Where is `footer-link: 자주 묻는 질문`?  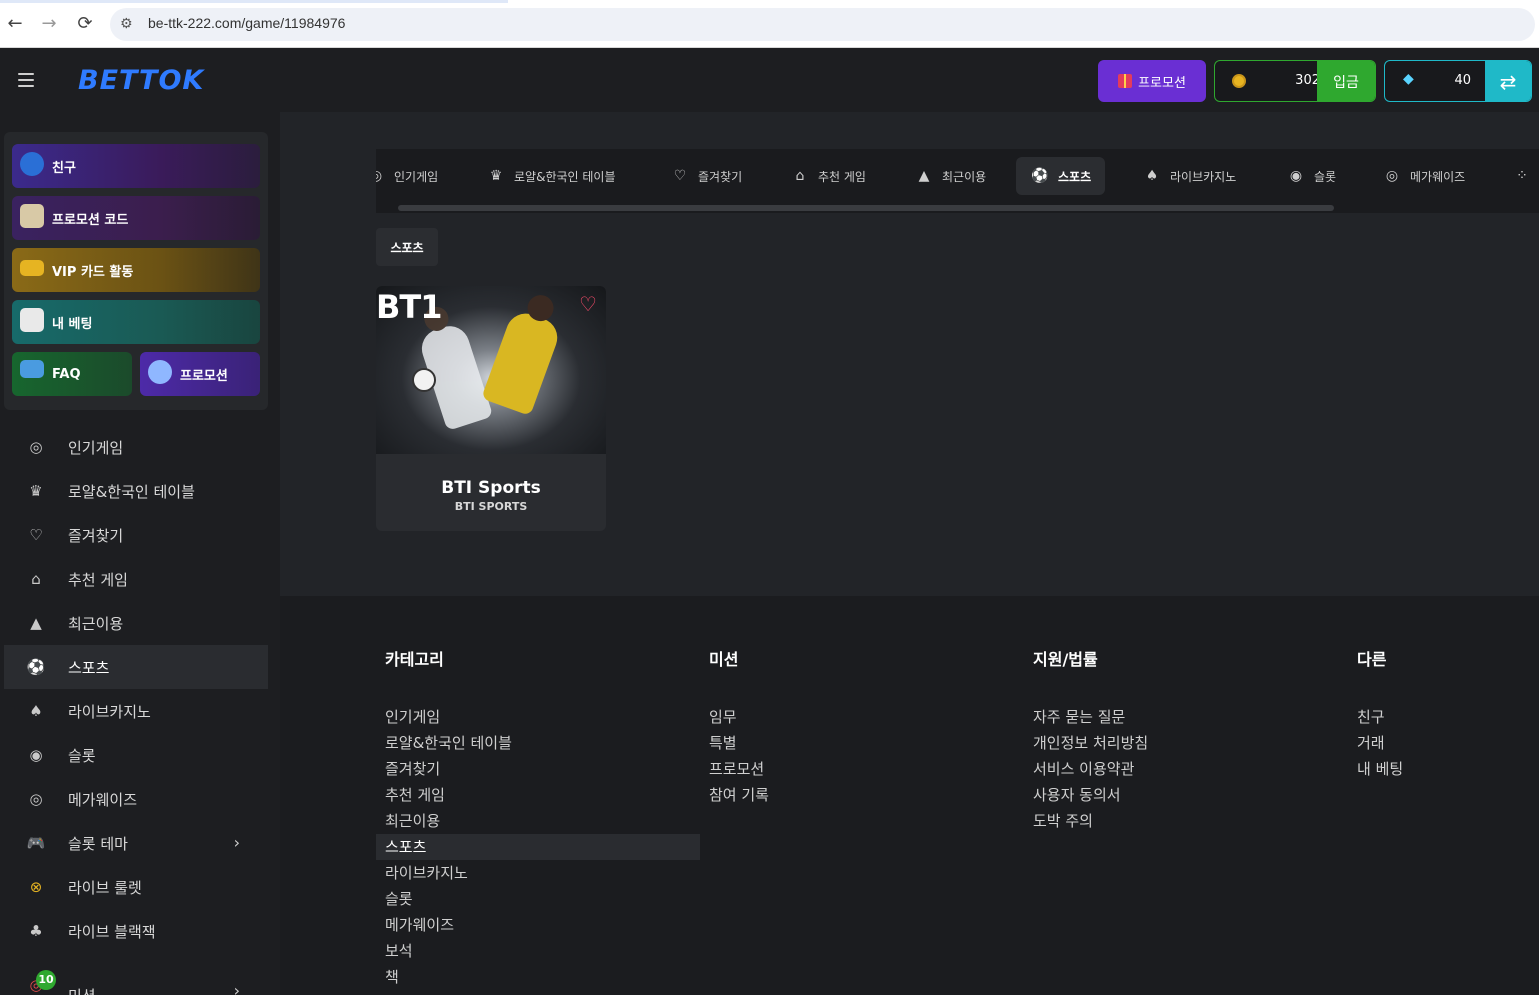
footer-link: 자주 묻는 질문 is located at coordinates (1090, 717).